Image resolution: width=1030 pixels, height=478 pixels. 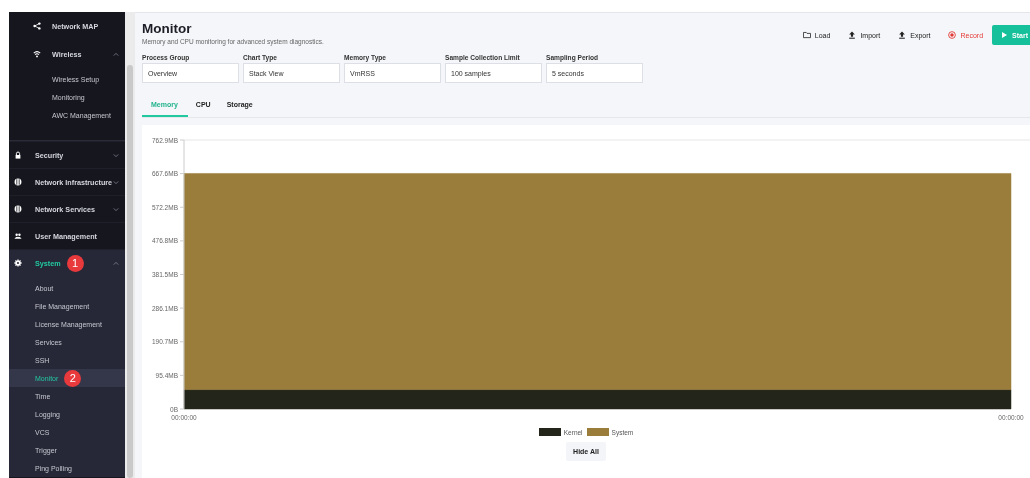 What do you see at coordinates (806, 35) in the screenshot?
I see `folder-icon` at bounding box center [806, 35].